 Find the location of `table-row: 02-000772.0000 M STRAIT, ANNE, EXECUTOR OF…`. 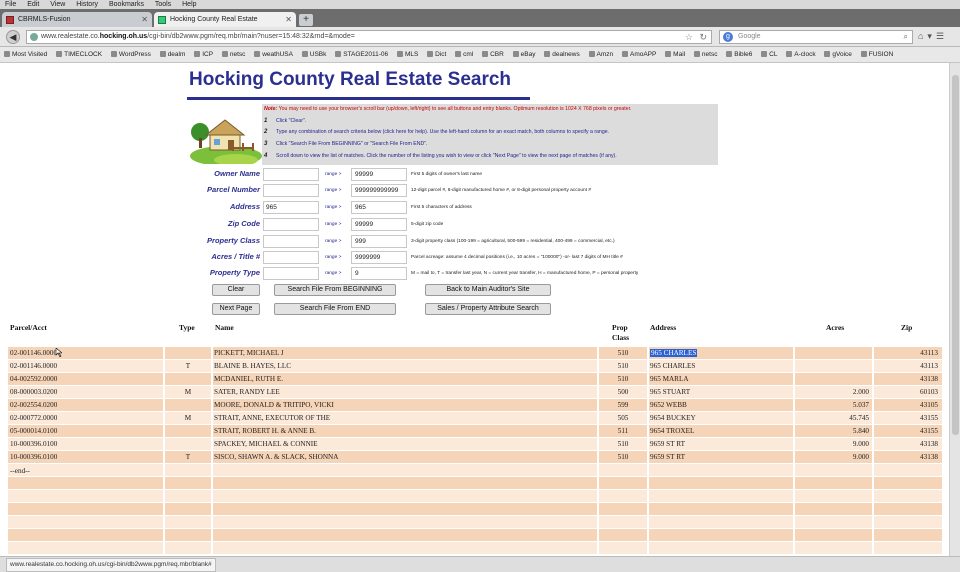

table-row: 02-000772.0000 M STRAIT, ANNE, EXECUTOR OF… is located at coordinates (475, 418).